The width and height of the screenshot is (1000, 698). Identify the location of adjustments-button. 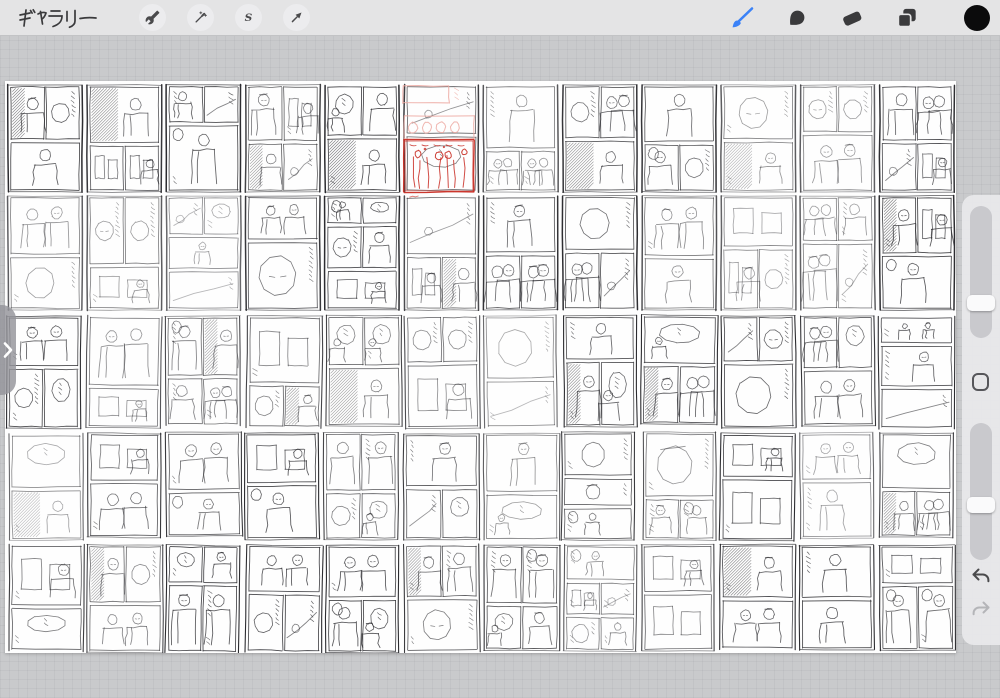
(200, 17).